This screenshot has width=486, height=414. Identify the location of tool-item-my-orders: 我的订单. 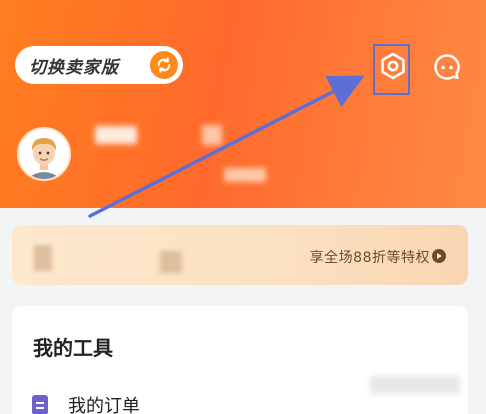
(86, 403).